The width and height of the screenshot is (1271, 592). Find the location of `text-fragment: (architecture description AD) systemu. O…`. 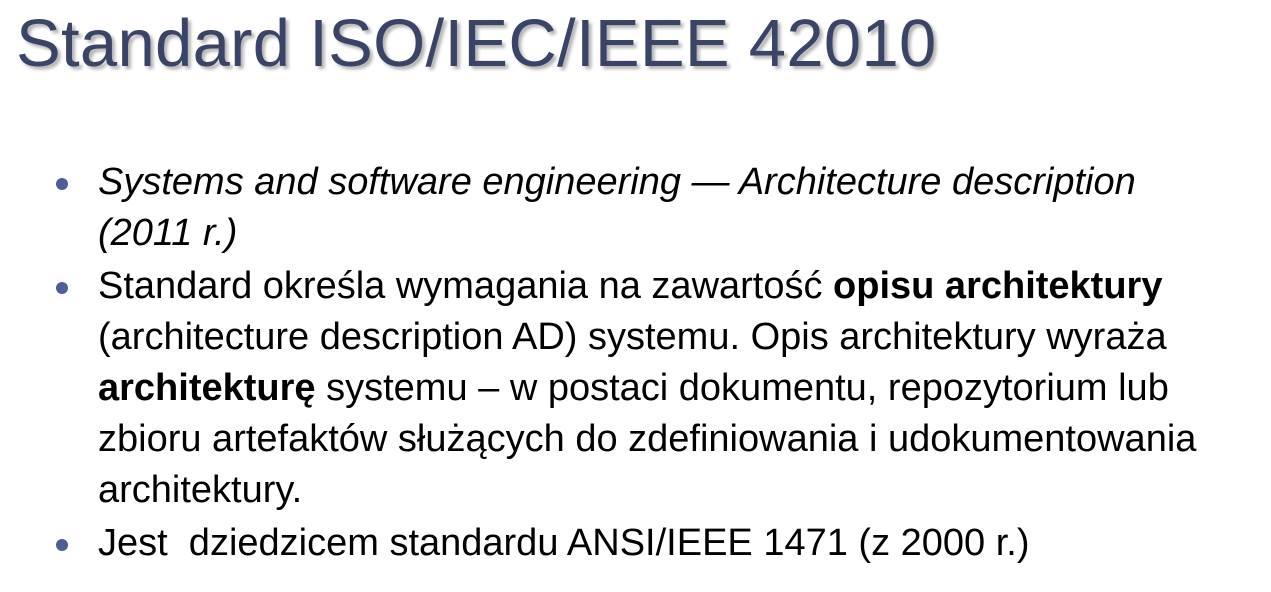

text-fragment: (architecture description AD) systemu. O… is located at coordinates (632, 337).